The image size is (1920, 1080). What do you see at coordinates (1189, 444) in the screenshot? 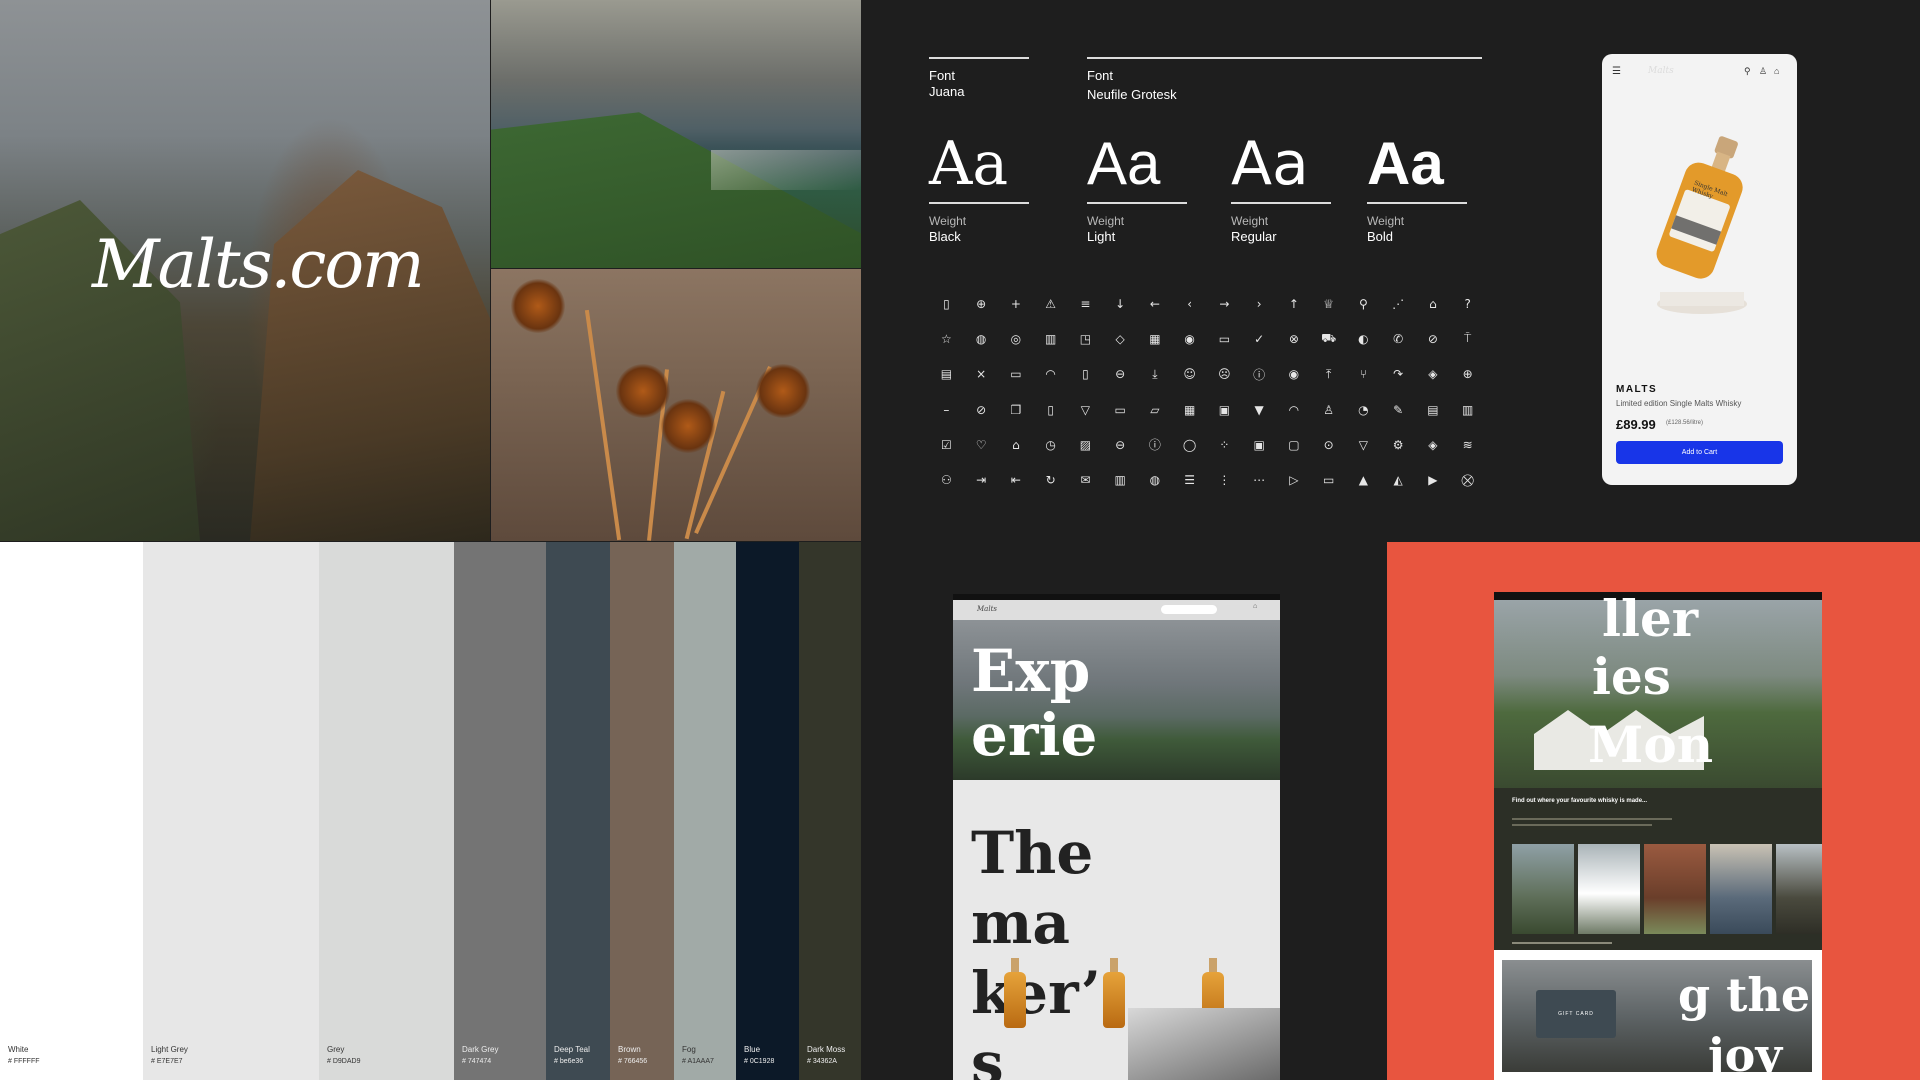
I see `bulb-icon: ◯` at bounding box center [1189, 444].